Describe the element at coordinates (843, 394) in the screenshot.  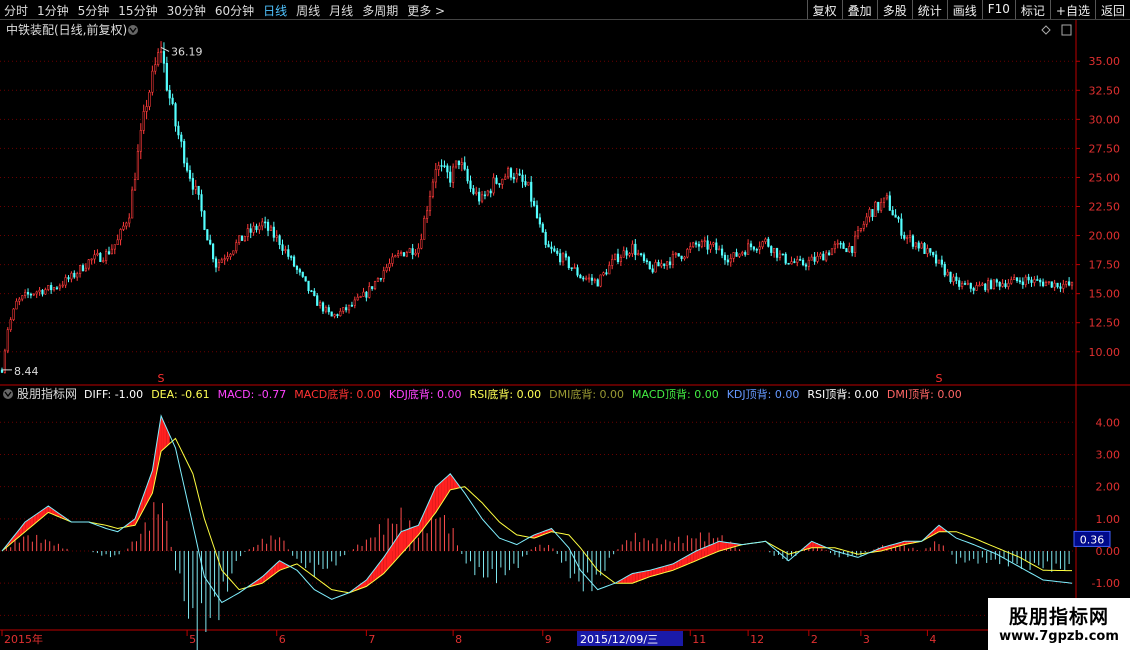
I see `indicator-value-9: RSI顶背: 0.00` at that location.